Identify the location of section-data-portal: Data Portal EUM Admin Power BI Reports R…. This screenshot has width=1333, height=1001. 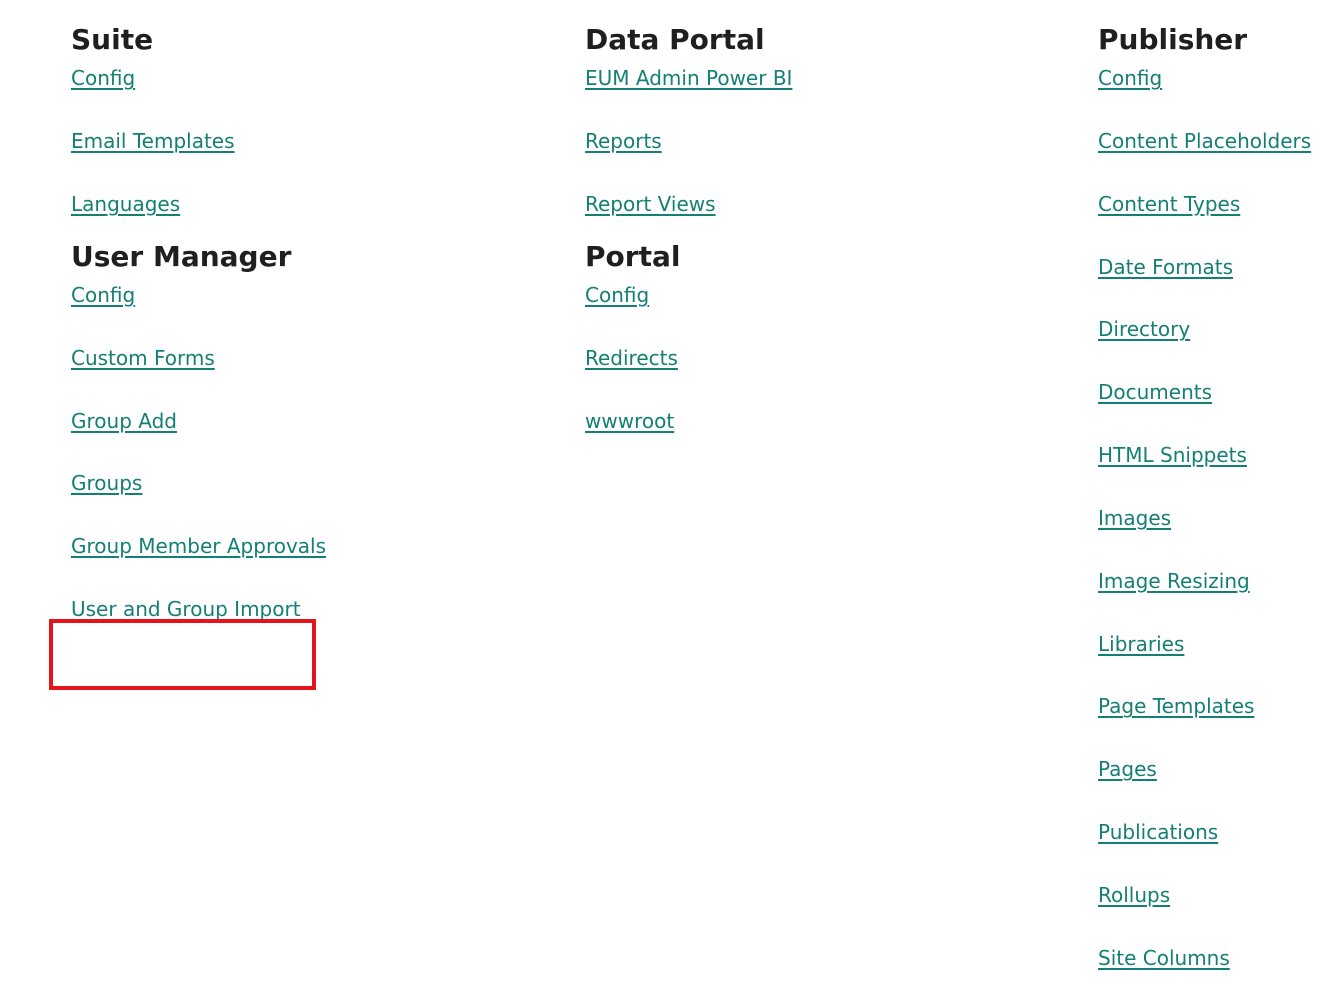
(688, 127).